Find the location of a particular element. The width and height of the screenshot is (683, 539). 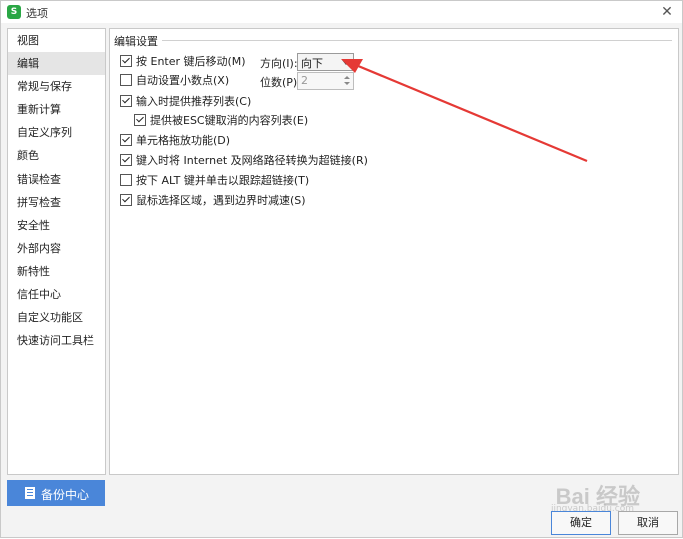

backup-center-button: 备份中心 is located at coordinates (56, 493).